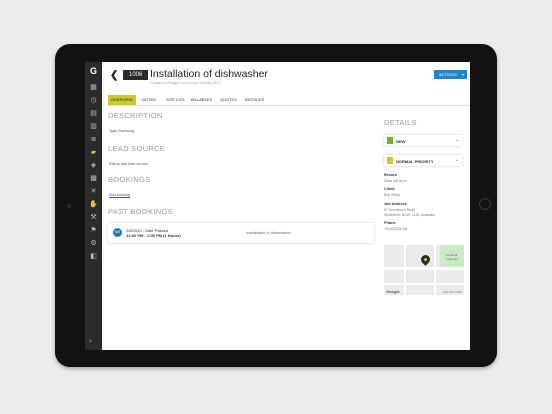 This screenshot has width=552, height=414. Describe the element at coordinates (395, 229) in the screenshot. I see `phone-value: +61423321234` at that location.